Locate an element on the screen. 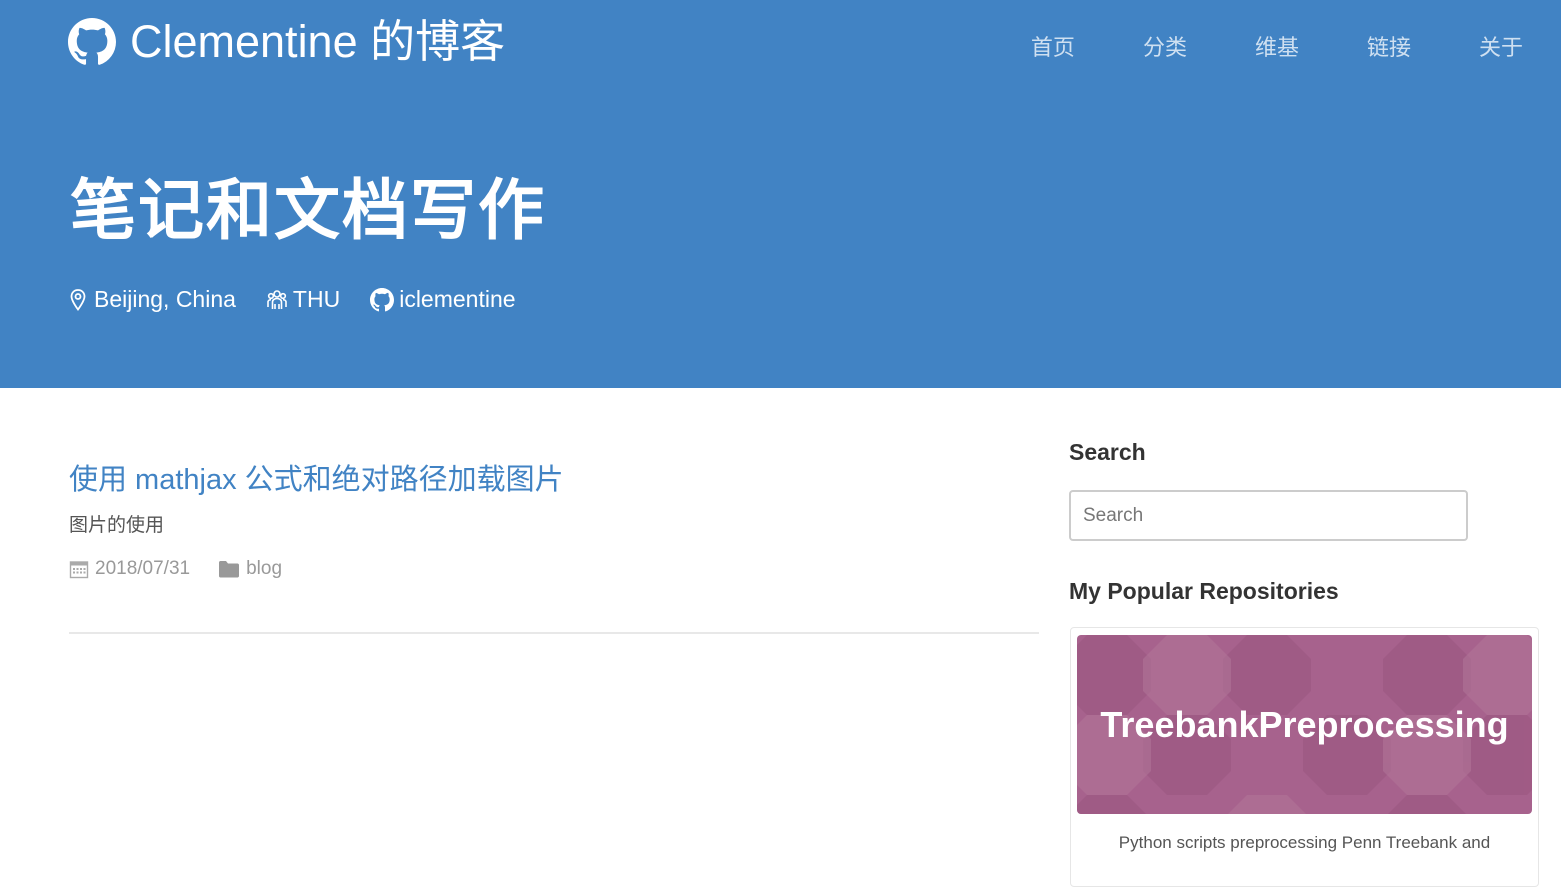  search-heading: Search is located at coordinates (1107, 452).